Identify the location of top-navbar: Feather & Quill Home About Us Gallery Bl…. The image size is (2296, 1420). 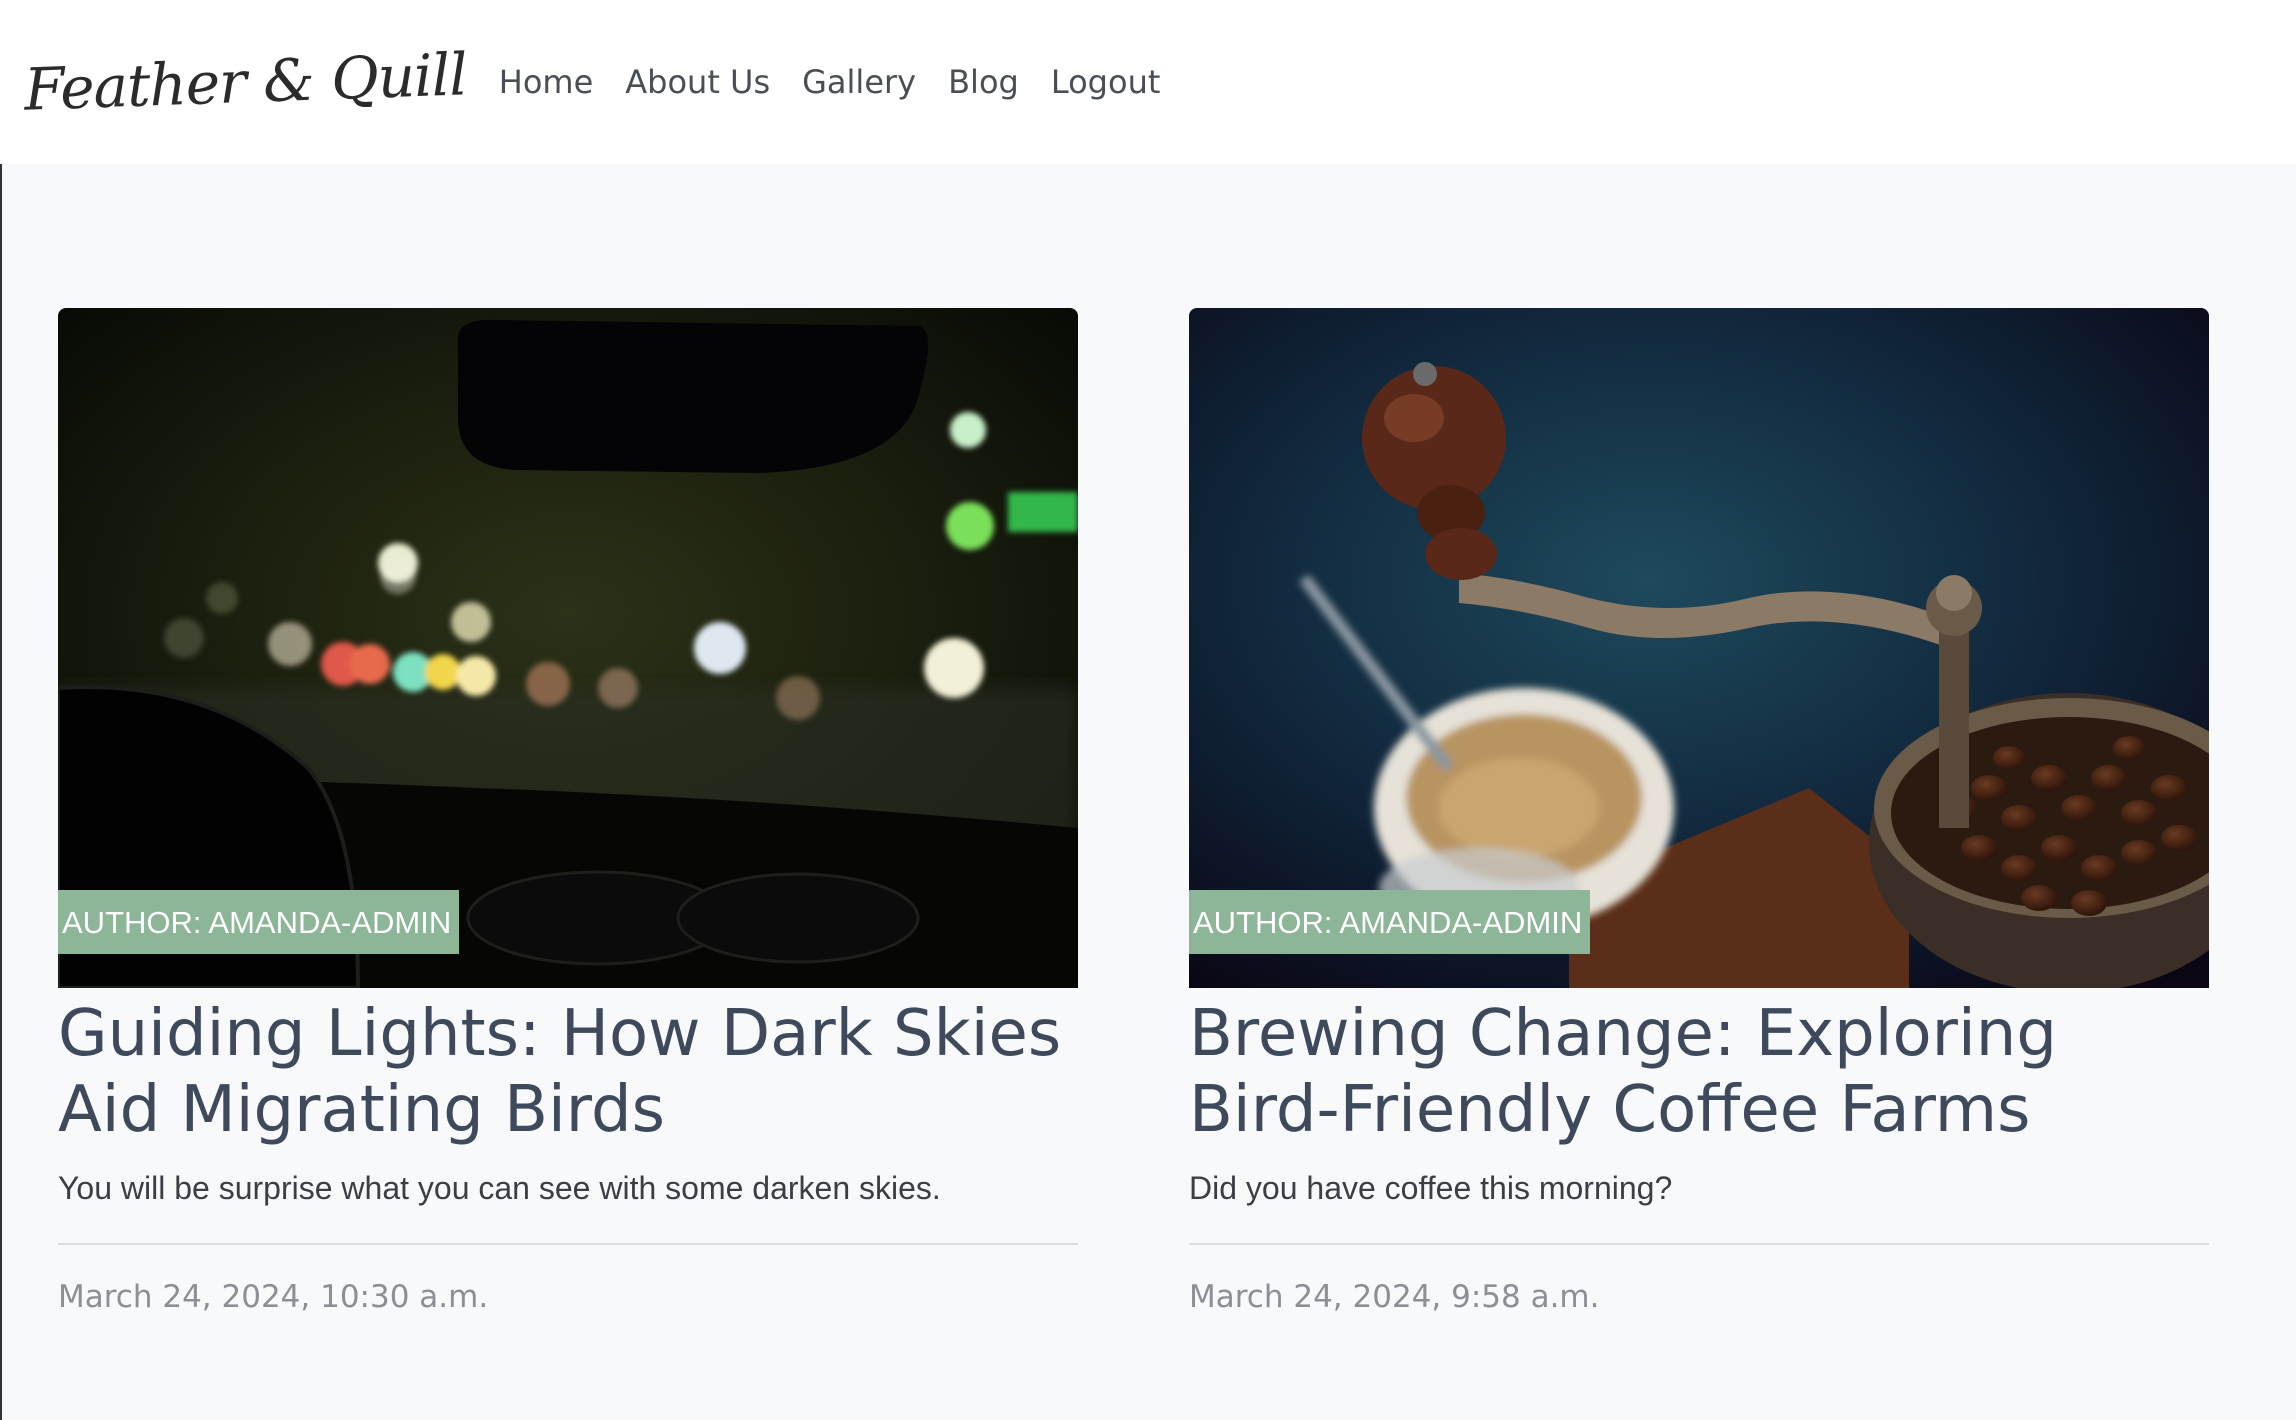
(1148, 82).